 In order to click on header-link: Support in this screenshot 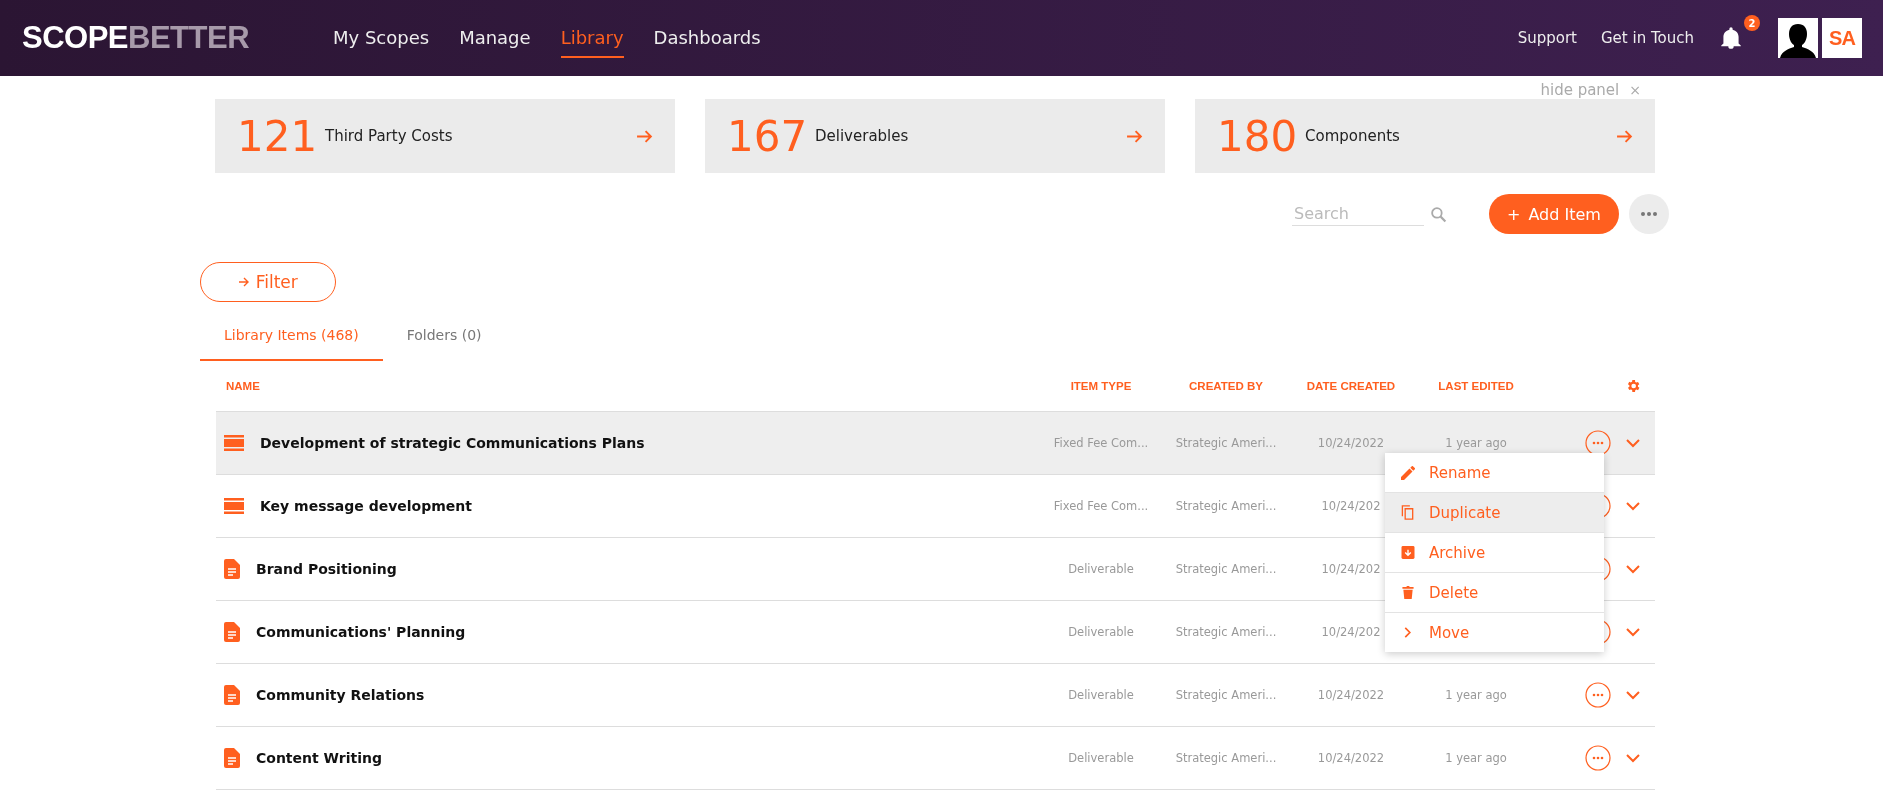, I will do `click(1547, 38)`.